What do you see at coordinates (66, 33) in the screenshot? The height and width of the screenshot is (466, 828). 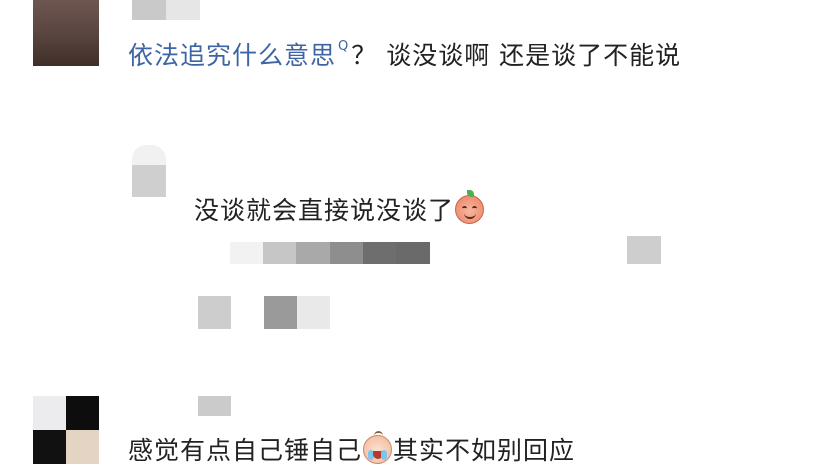 I see `comment-1-avatar` at bounding box center [66, 33].